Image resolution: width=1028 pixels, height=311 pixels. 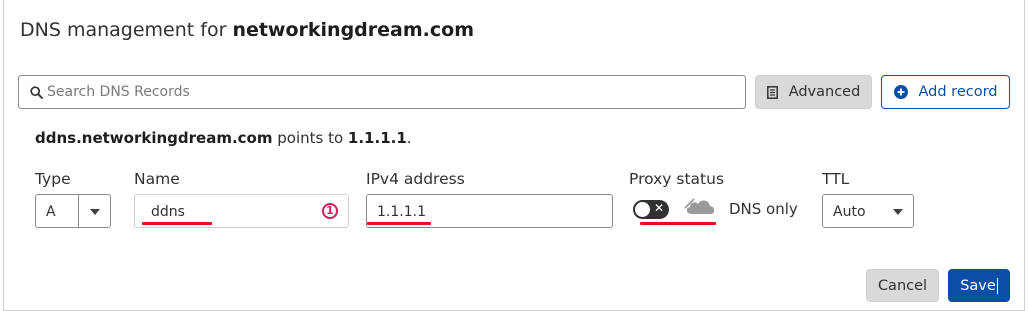 I want to click on cancel-button: Cancel, so click(x=902, y=285).